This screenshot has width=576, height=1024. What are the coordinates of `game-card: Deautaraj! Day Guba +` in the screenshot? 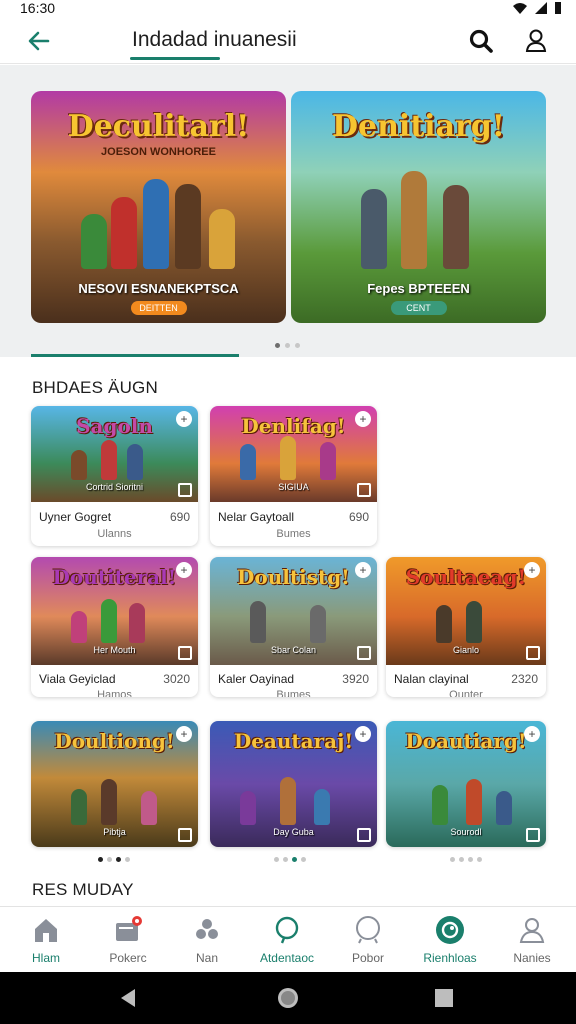 It's located at (293, 784).